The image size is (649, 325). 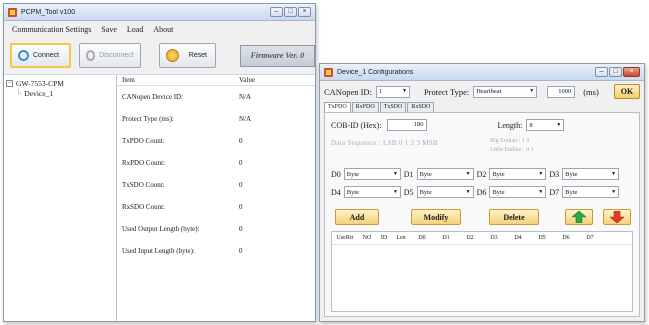 I want to click on tree-node-gateway-label: GW-7553-CPM, so click(x=40, y=83).